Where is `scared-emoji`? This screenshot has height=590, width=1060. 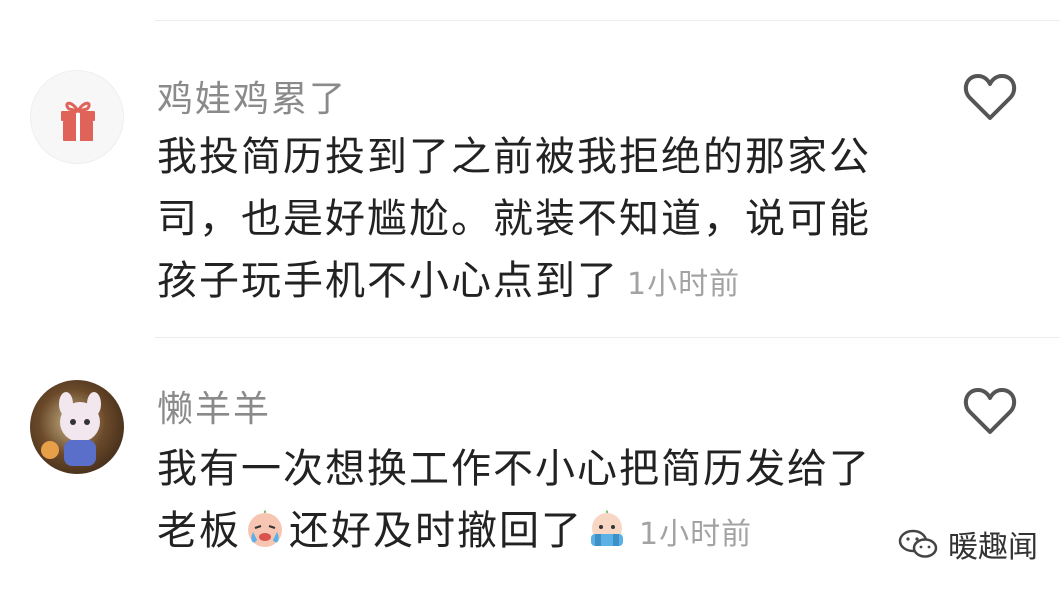 scared-emoji is located at coordinates (607, 528).